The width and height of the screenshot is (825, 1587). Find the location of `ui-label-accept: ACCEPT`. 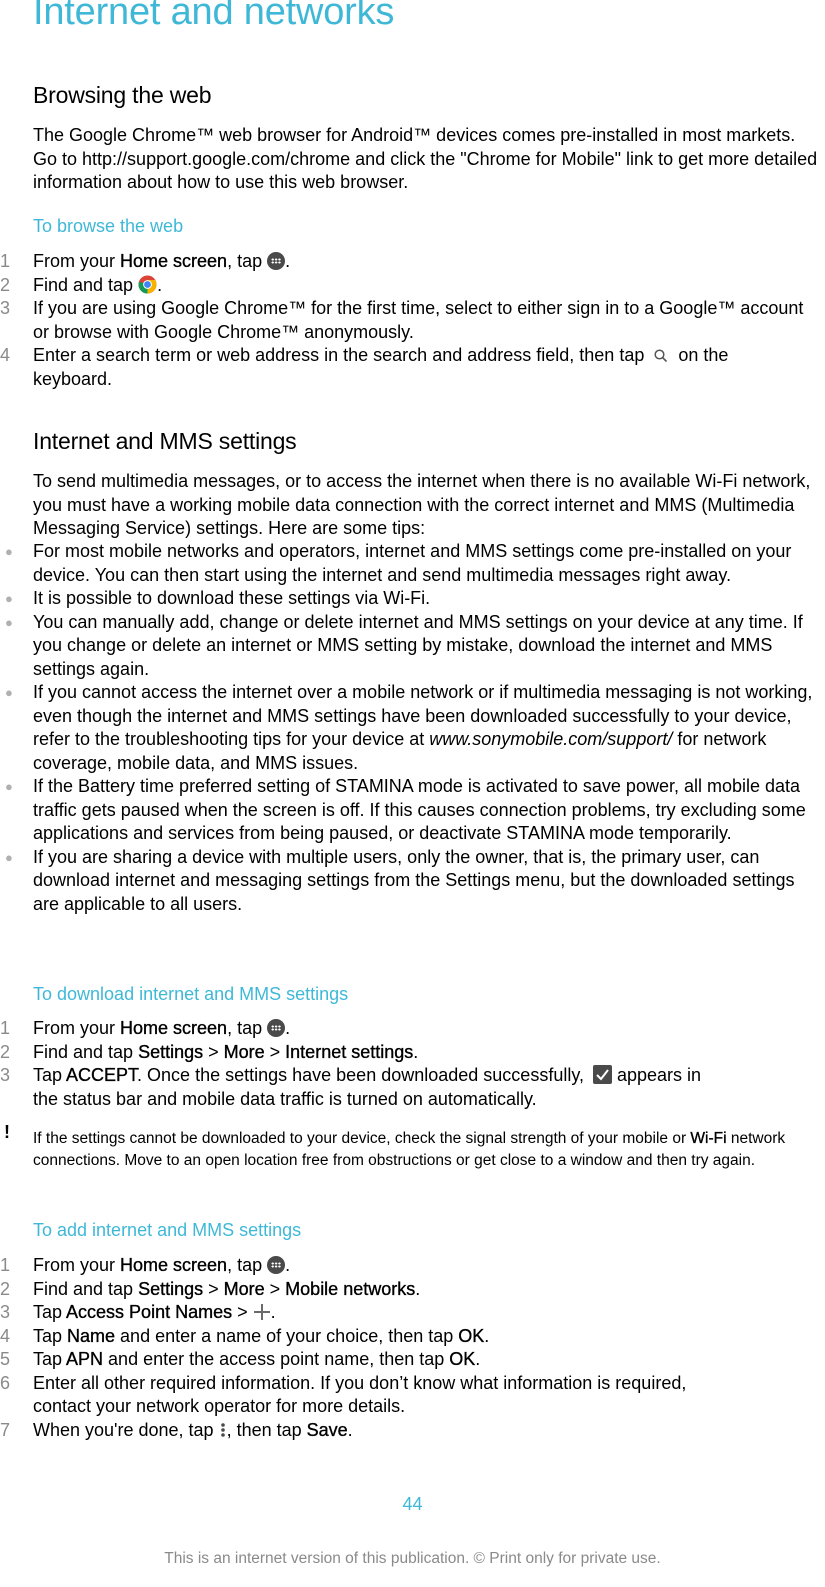

ui-label-accept: ACCEPT is located at coordinates (102, 1075).